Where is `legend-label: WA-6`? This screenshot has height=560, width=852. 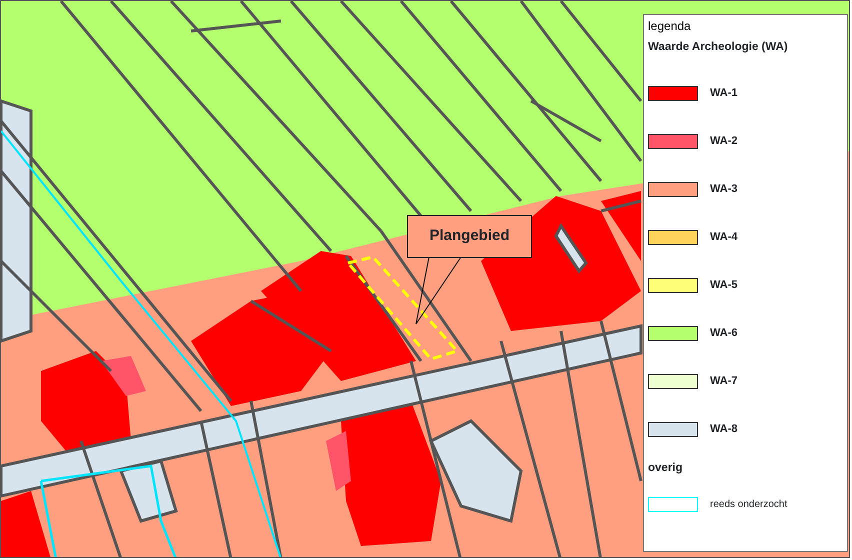 legend-label: WA-6 is located at coordinates (724, 334).